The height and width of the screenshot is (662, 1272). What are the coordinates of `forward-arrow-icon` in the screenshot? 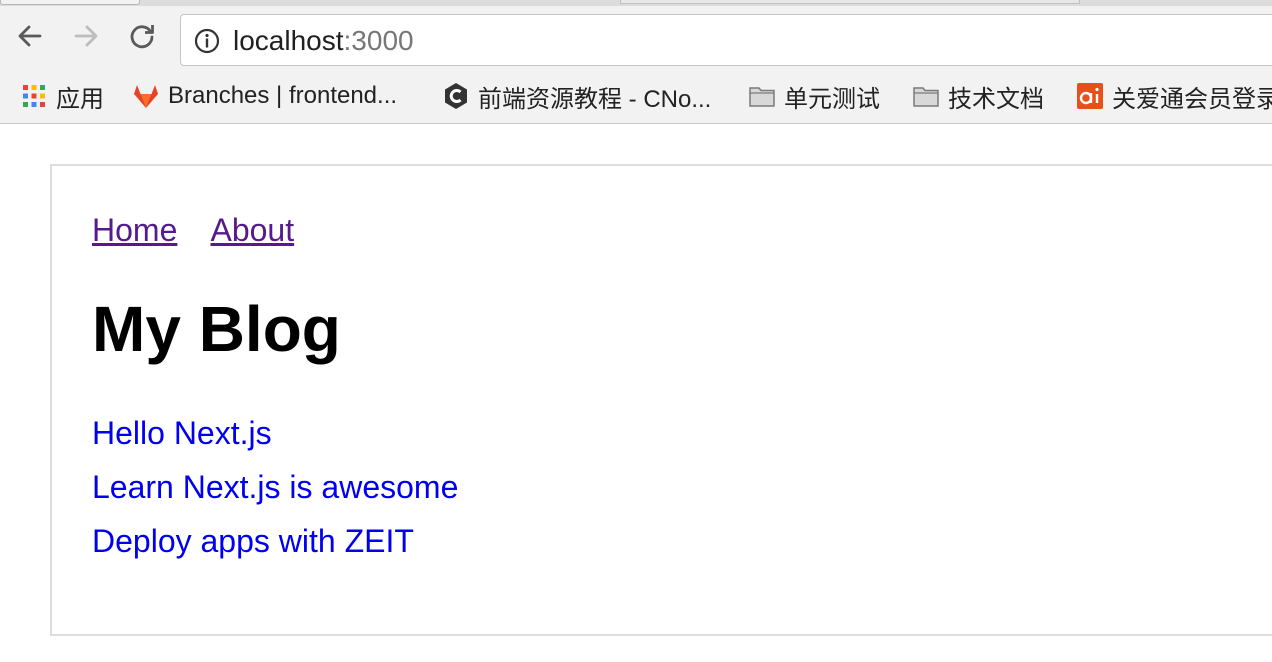 It's located at (86, 36).